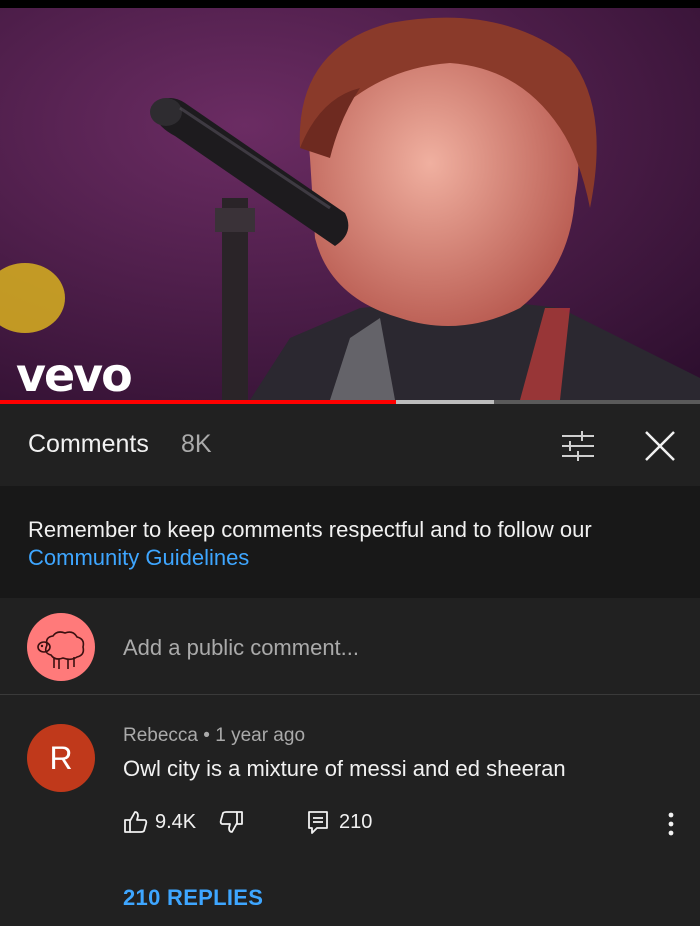 This screenshot has width=700, height=926. Describe the element at coordinates (176, 821) in the screenshot. I see `like-count: 9.4K` at that location.